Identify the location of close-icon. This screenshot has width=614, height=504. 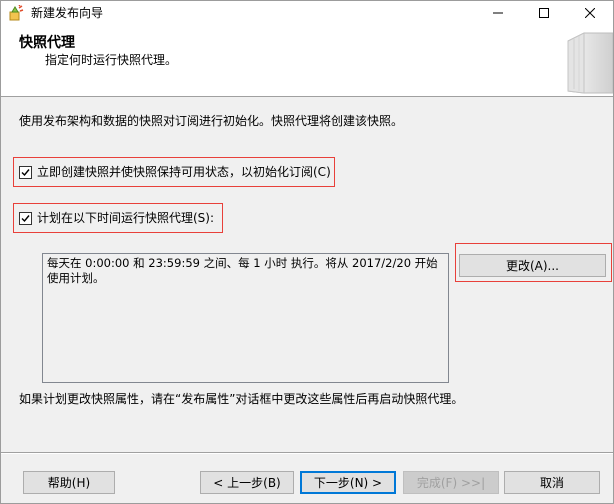
(590, 13).